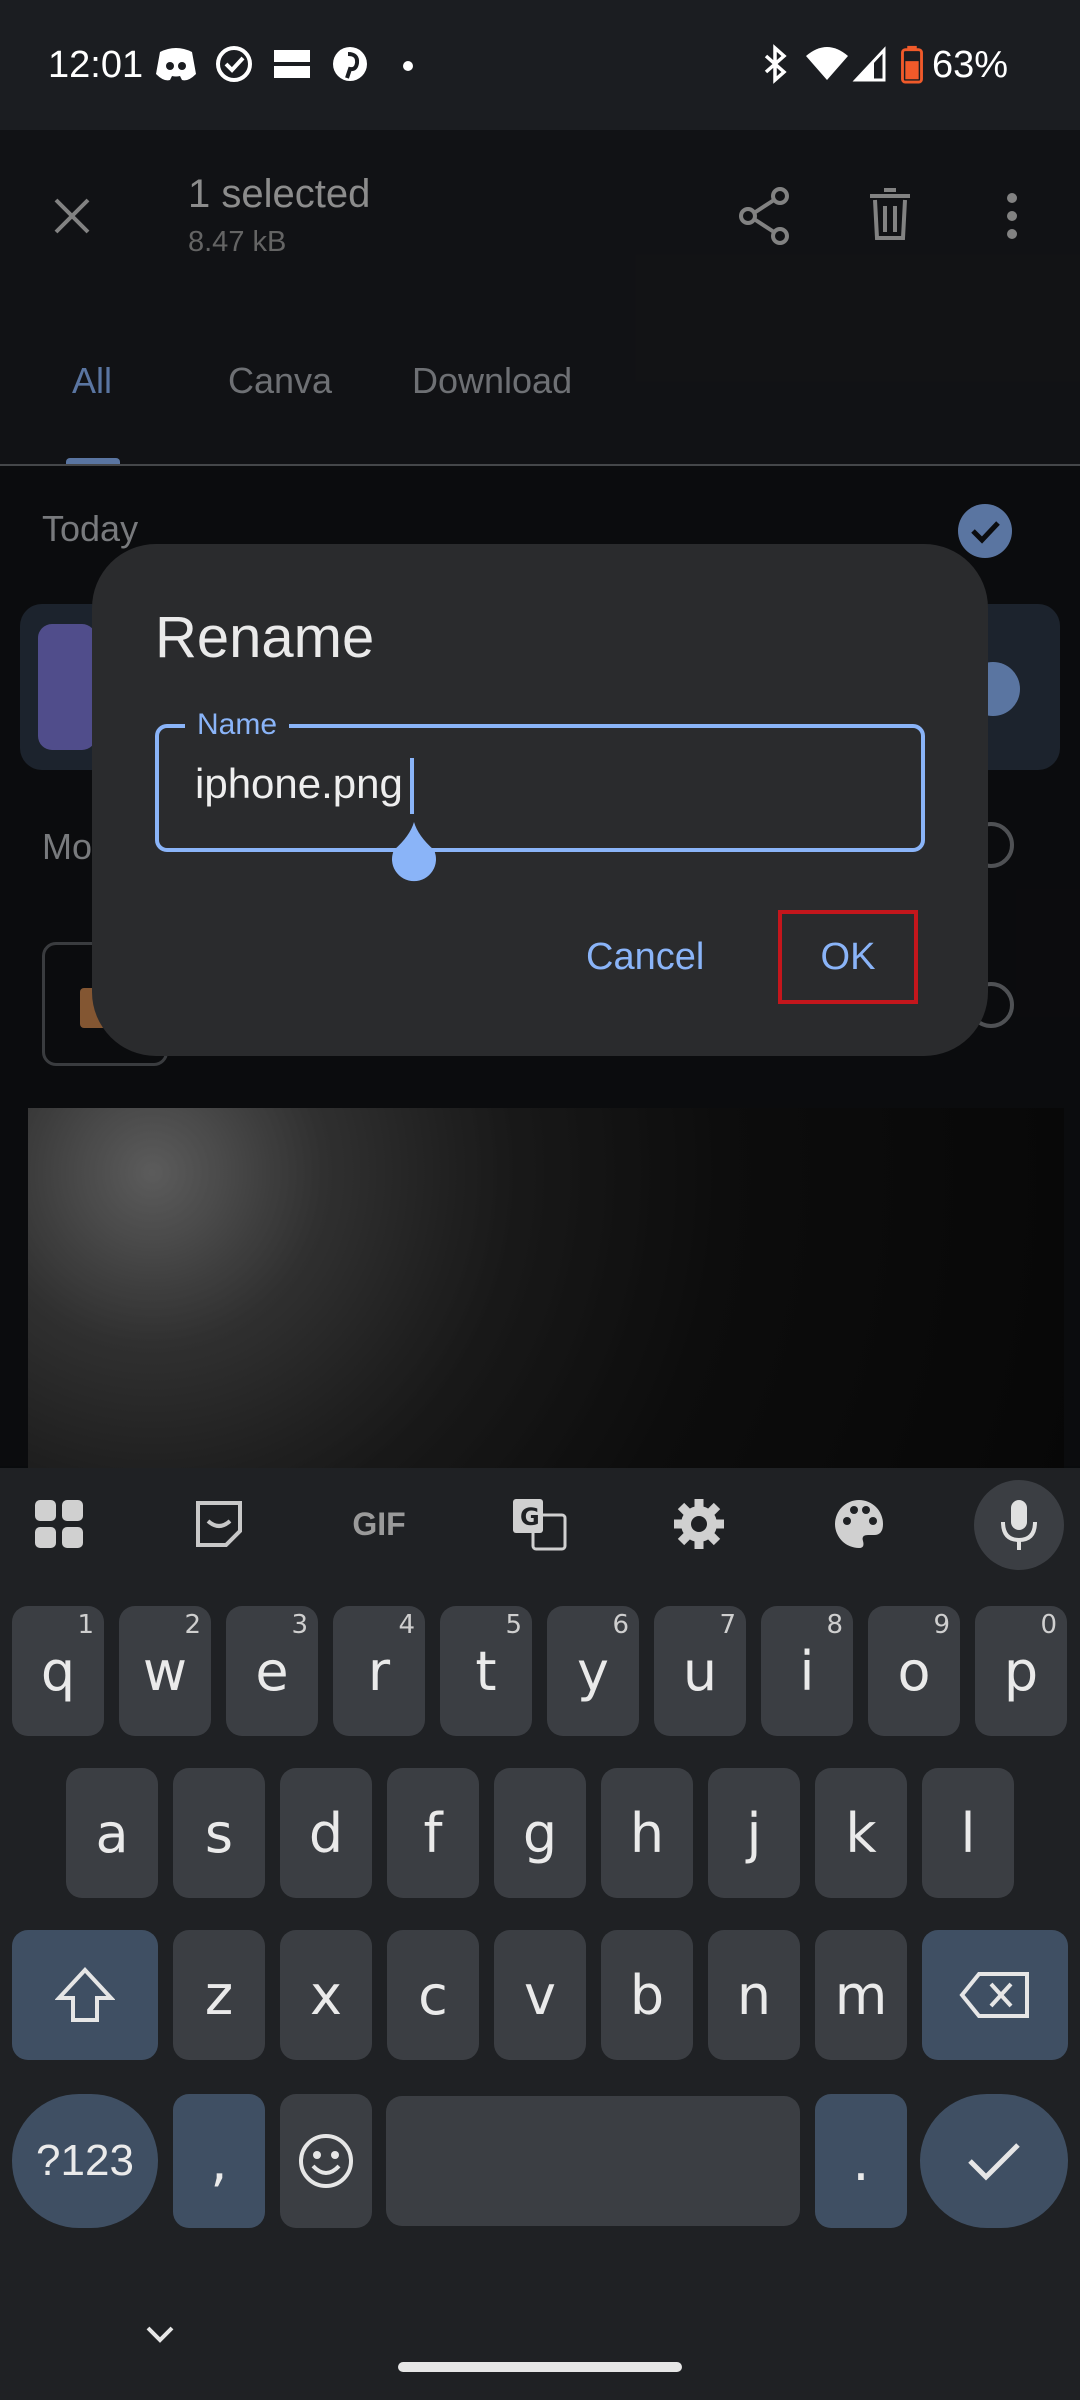 The image size is (1080, 2400). Describe the element at coordinates (234, 64) in the screenshot. I see `check-circle-icon` at that location.